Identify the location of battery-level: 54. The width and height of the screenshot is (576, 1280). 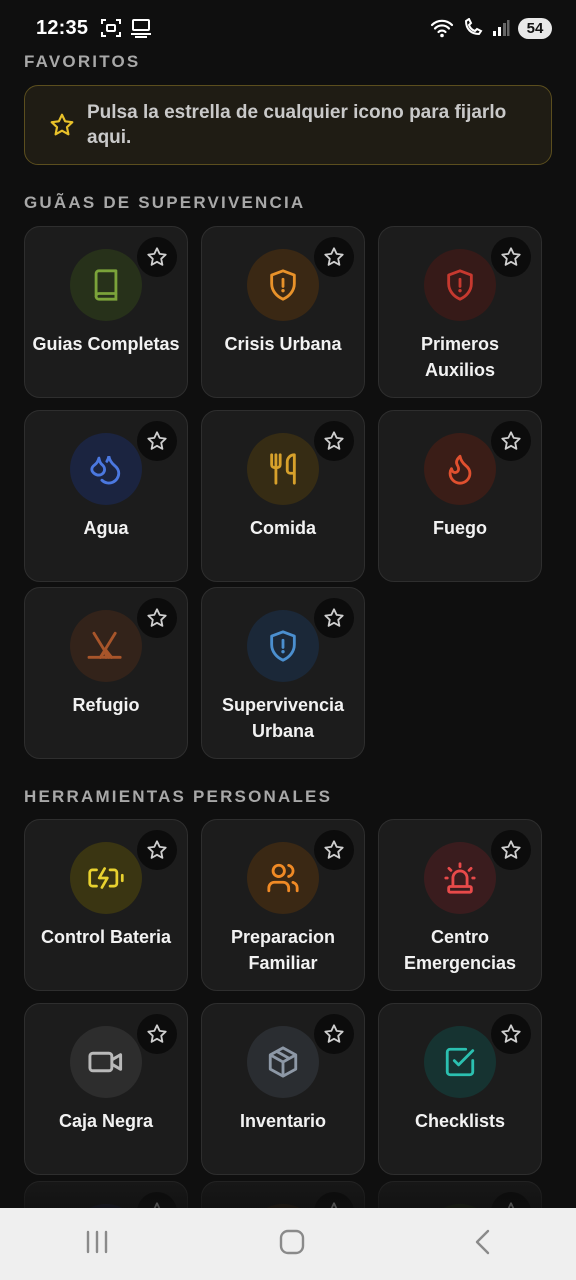
(535, 28).